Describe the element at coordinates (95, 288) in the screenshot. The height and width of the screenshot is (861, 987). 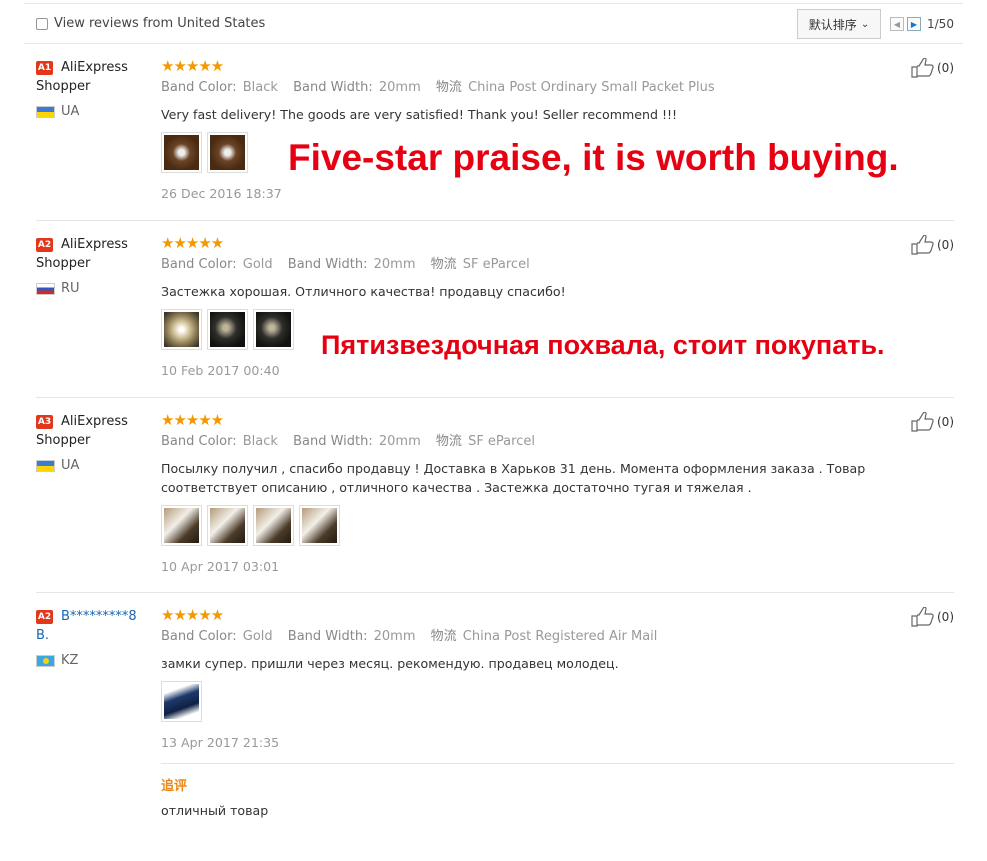
I see `reviewer-country: RU` at that location.